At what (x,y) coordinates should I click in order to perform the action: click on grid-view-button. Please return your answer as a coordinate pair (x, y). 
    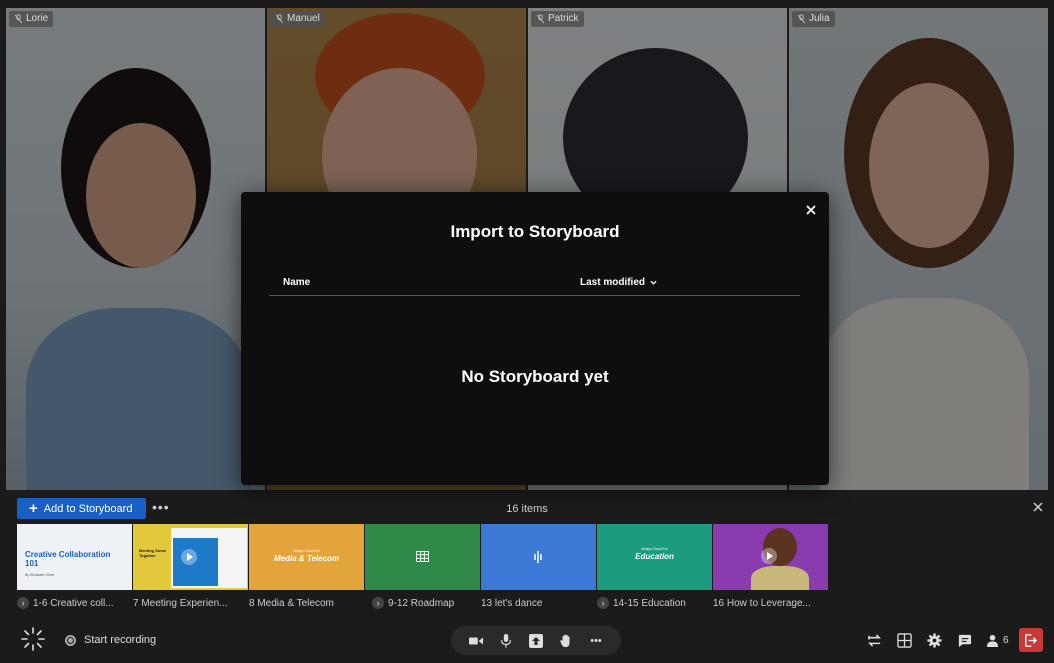
    Looking at the image, I should click on (904, 640).